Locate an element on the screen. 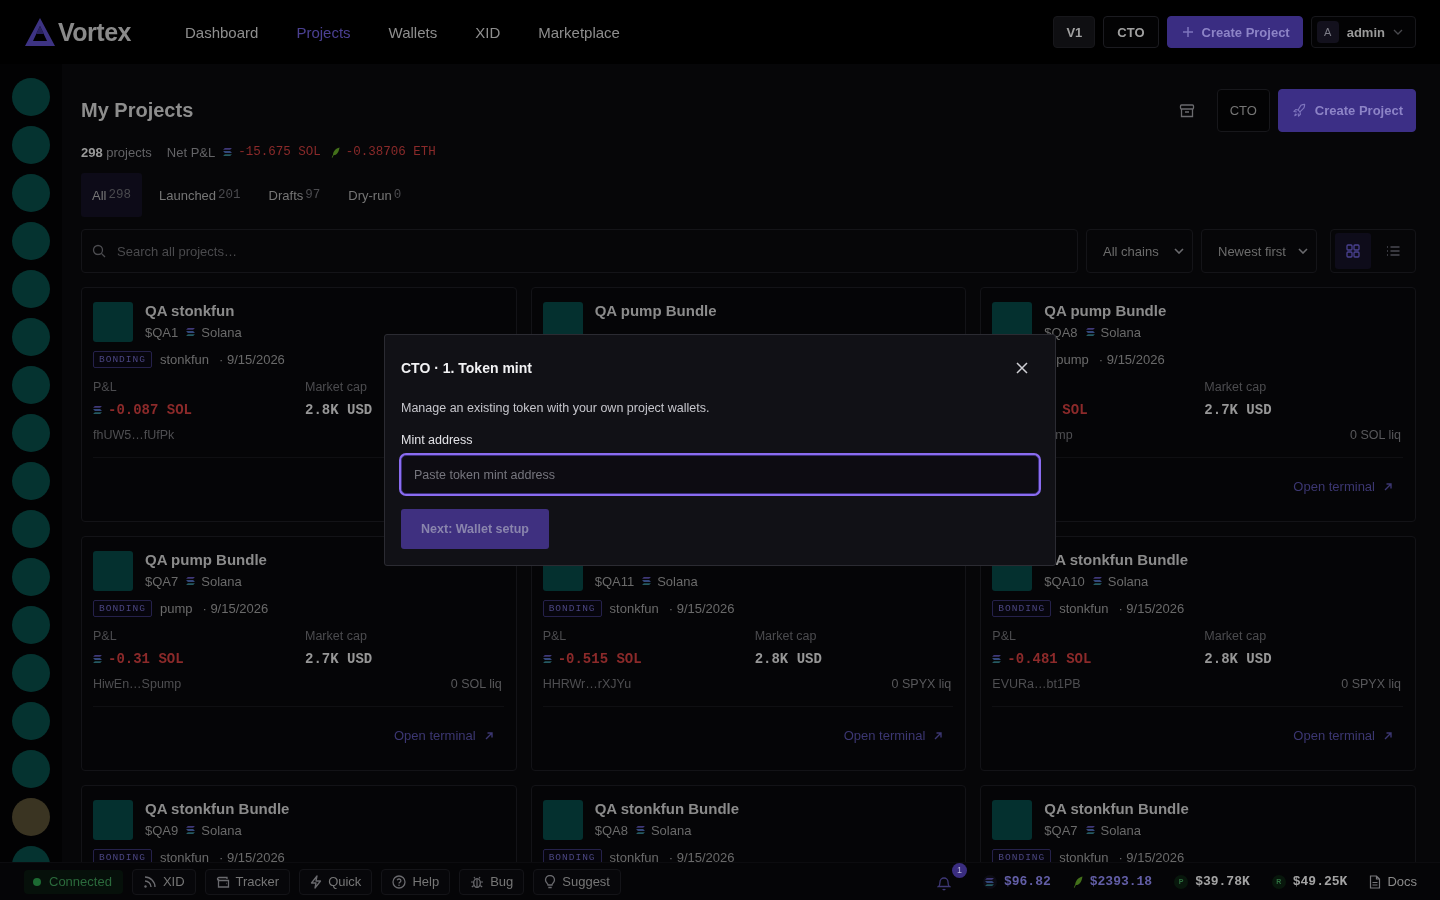 This screenshot has height=900, width=1440. toolbar-button: Tracker is located at coordinates (247, 881).